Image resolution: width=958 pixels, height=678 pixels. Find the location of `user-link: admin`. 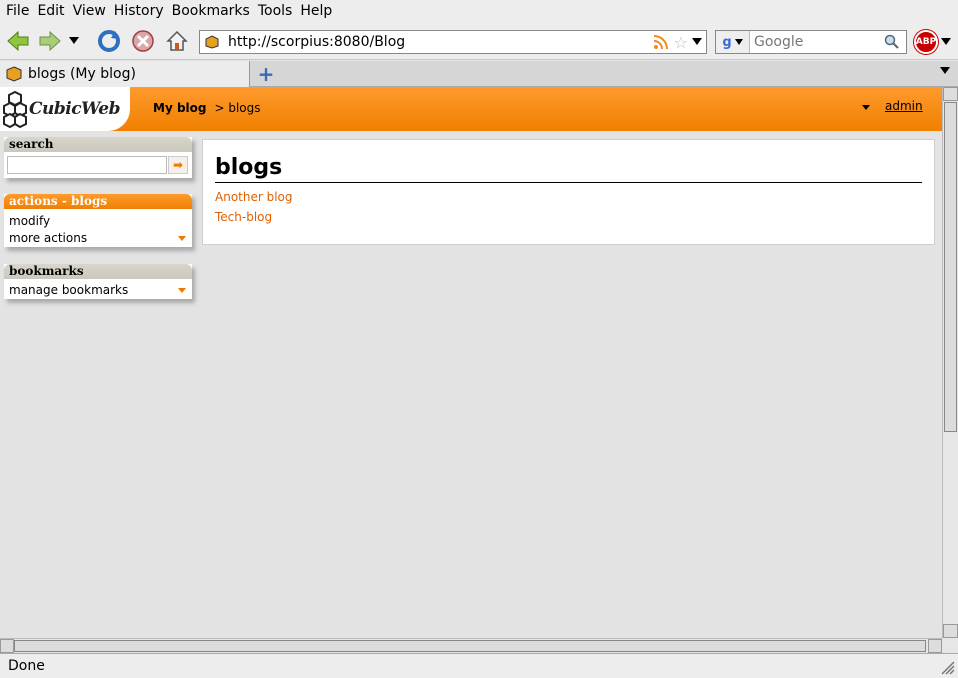

user-link: admin is located at coordinates (904, 106).